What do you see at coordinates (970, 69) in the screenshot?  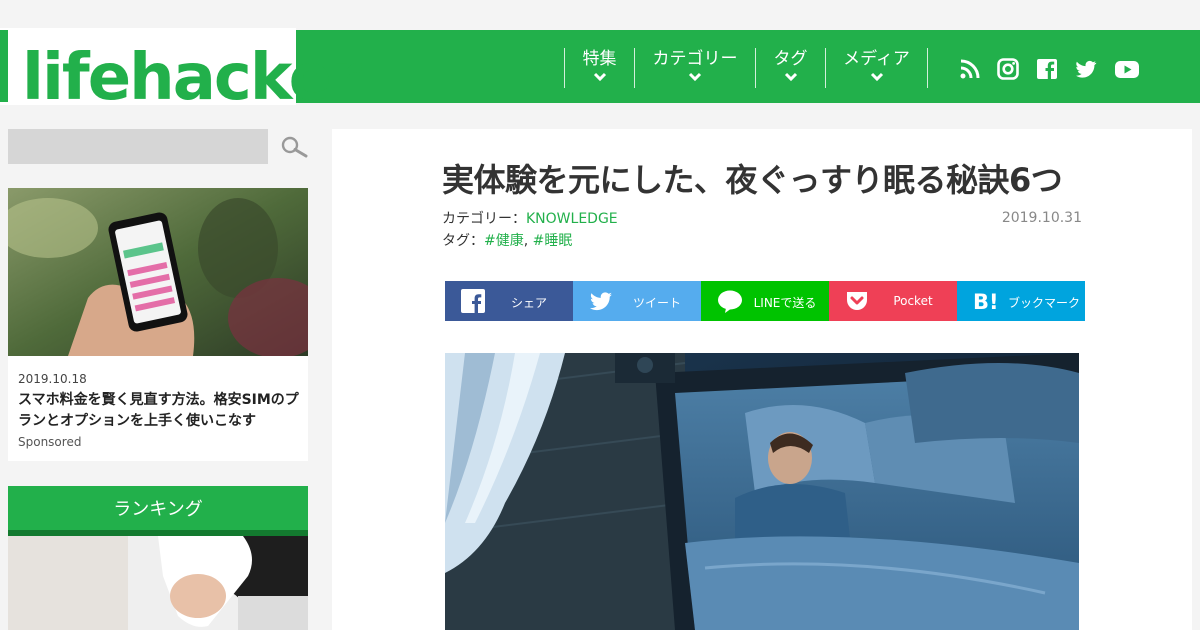 I see `rss-icon` at bounding box center [970, 69].